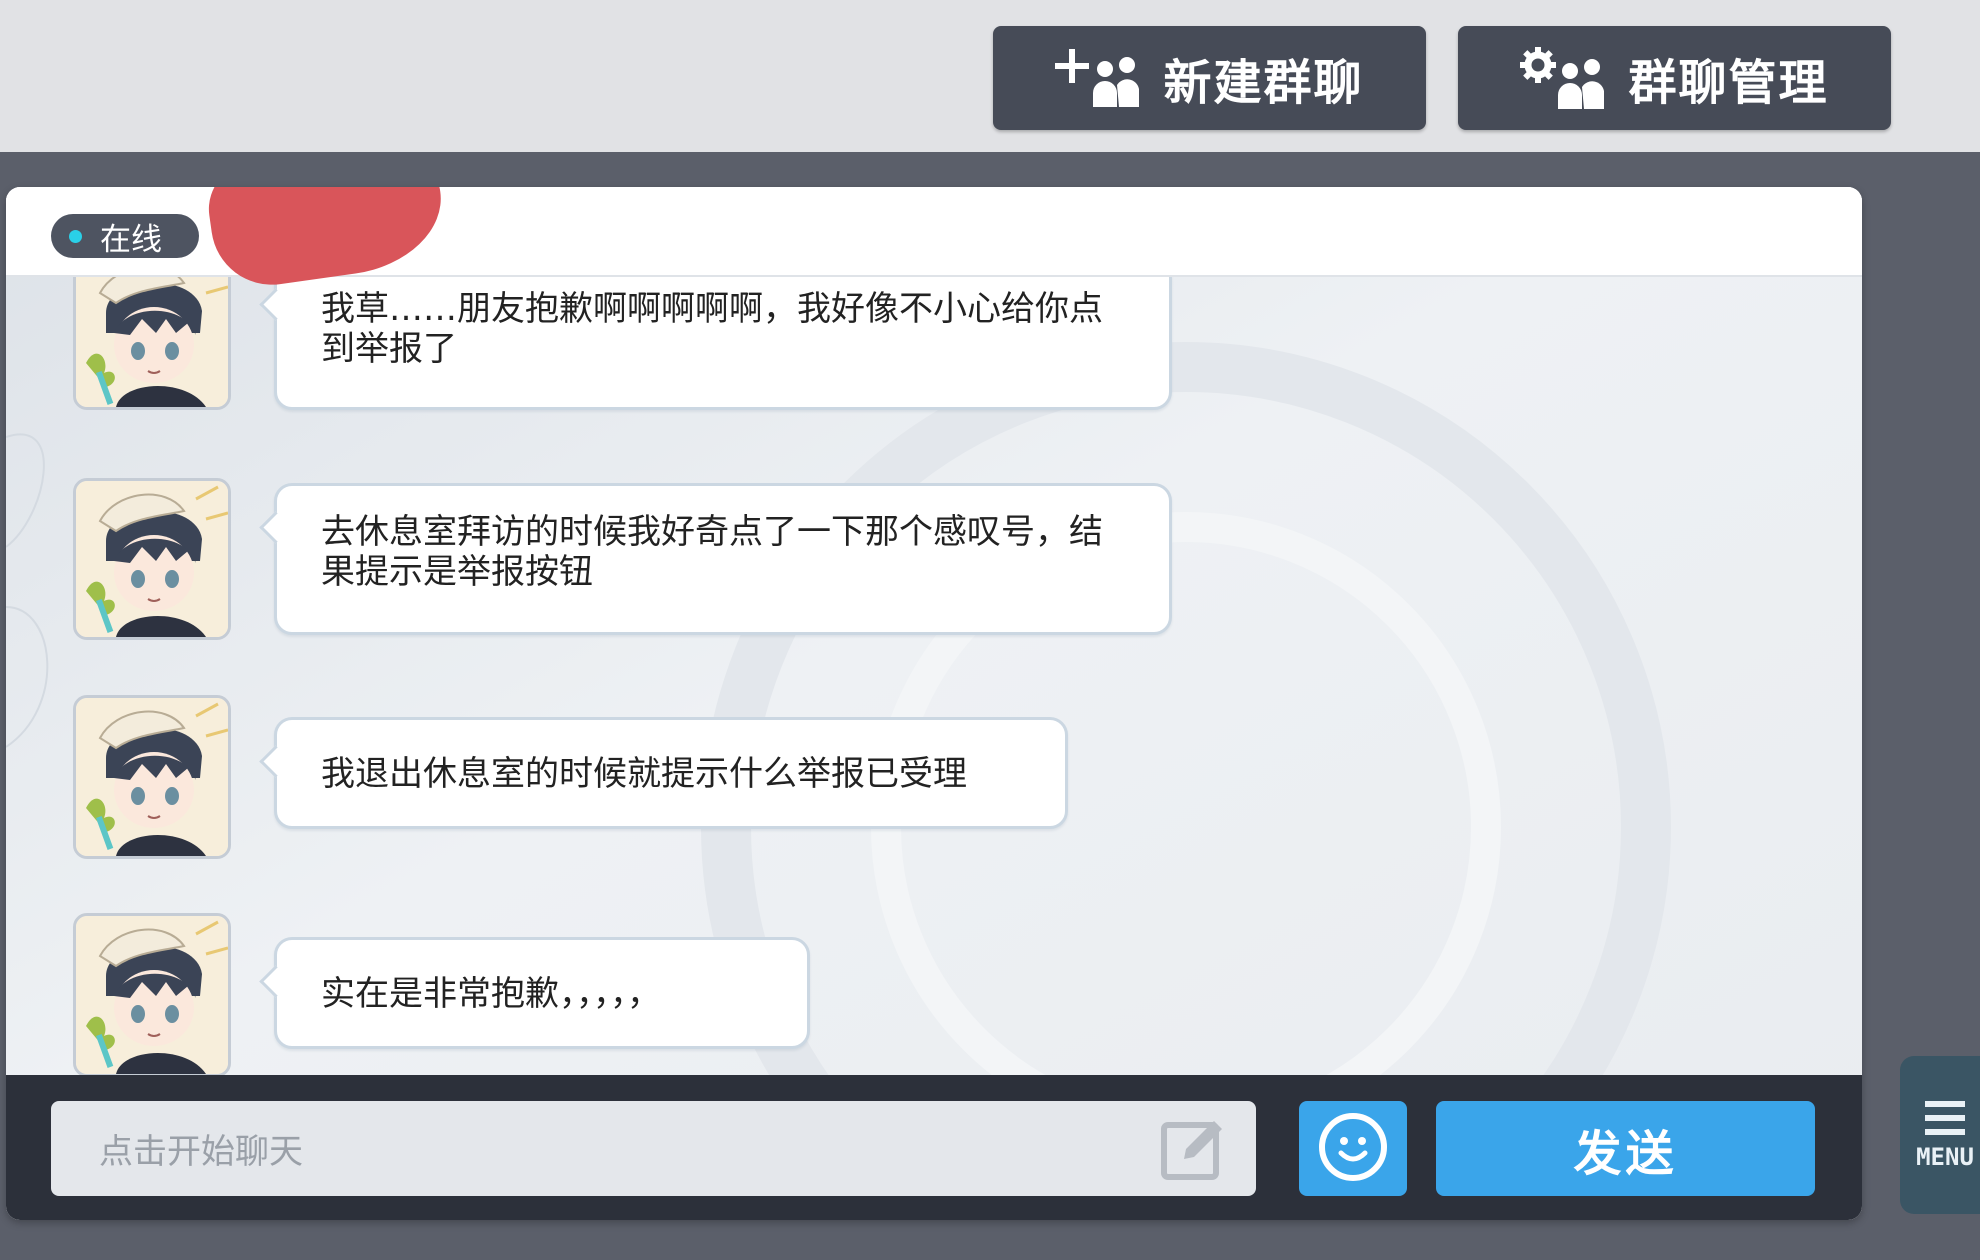  I want to click on chat-header: 在线, so click(934, 240).